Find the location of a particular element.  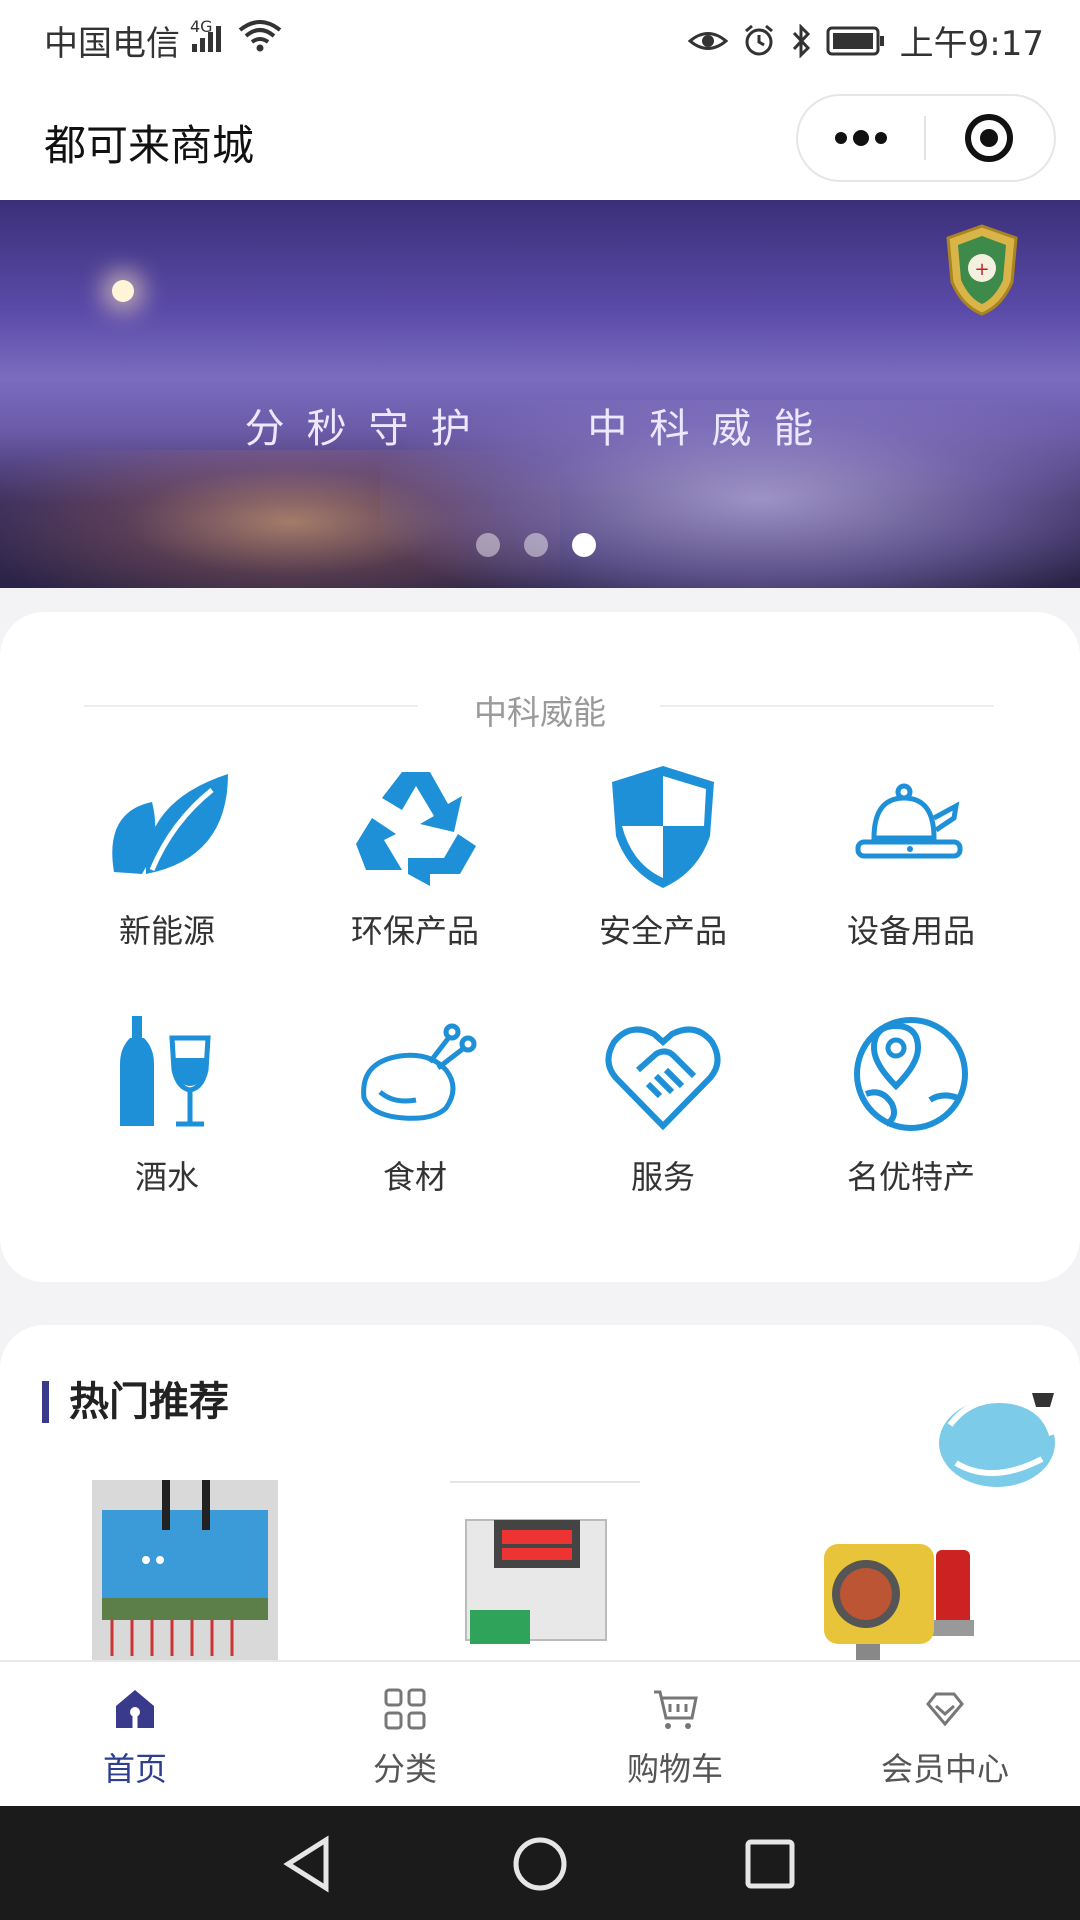

tab-home: 首页 is located at coordinates (135, 1735).